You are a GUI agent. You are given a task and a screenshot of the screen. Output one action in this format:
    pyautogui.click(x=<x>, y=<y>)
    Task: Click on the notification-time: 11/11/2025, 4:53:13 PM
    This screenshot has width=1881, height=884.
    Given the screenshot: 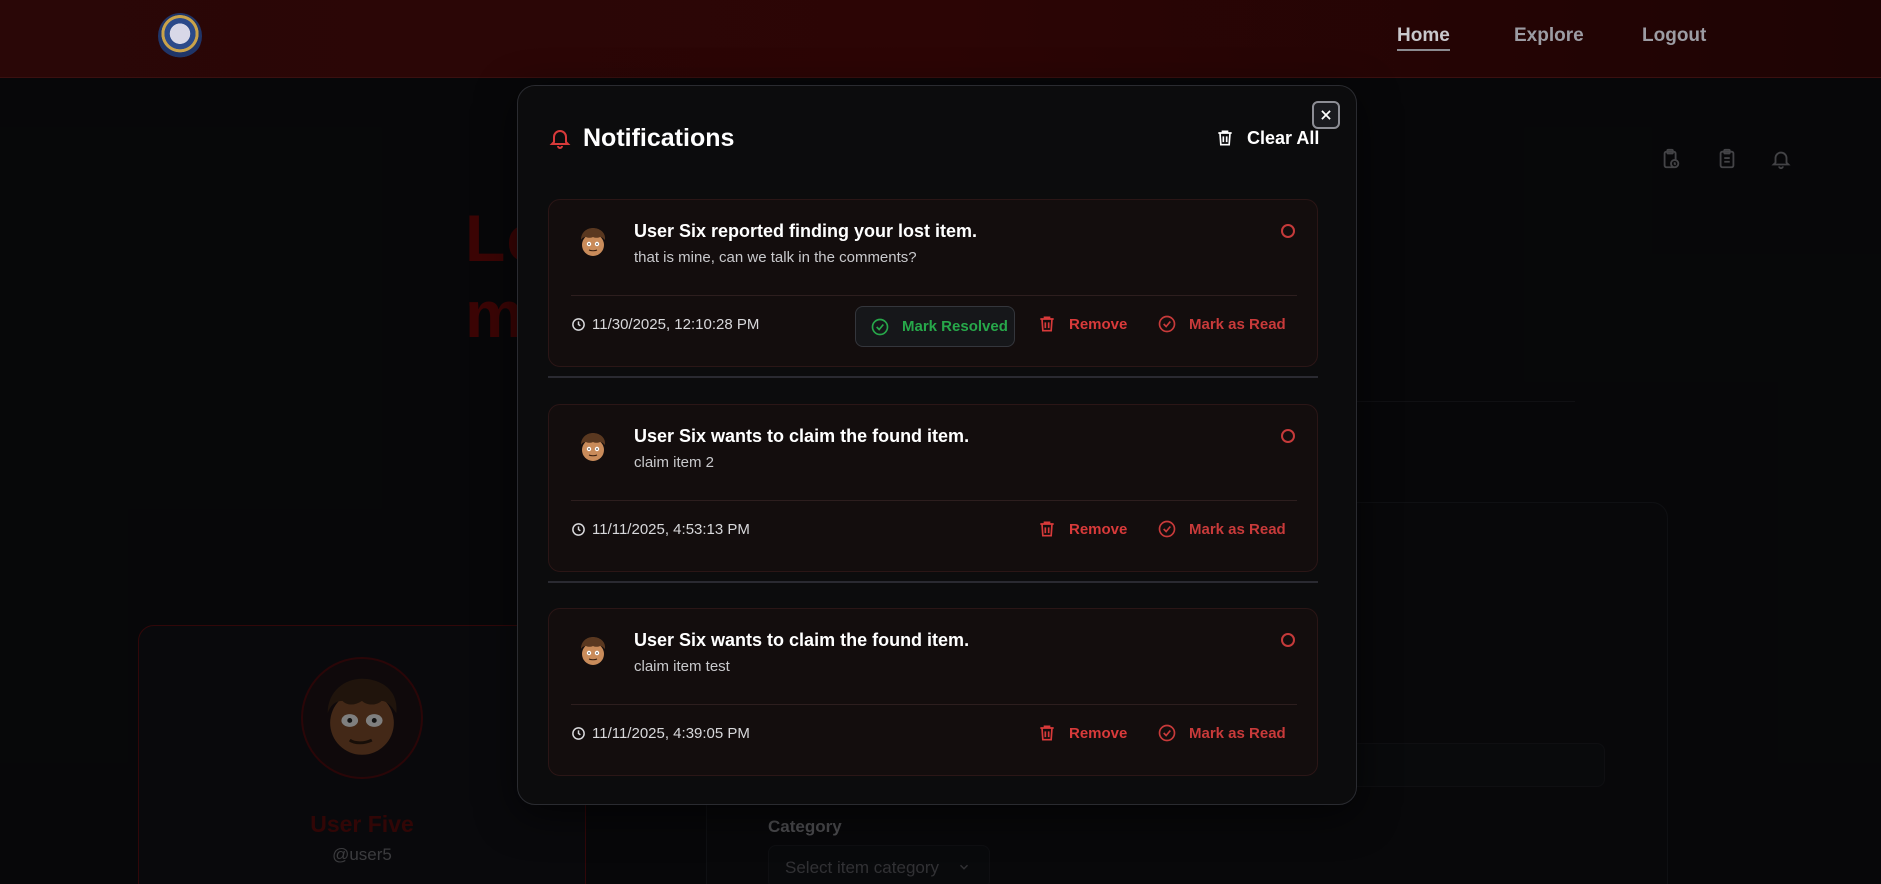 What is the action you would take?
    pyautogui.click(x=660, y=529)
    